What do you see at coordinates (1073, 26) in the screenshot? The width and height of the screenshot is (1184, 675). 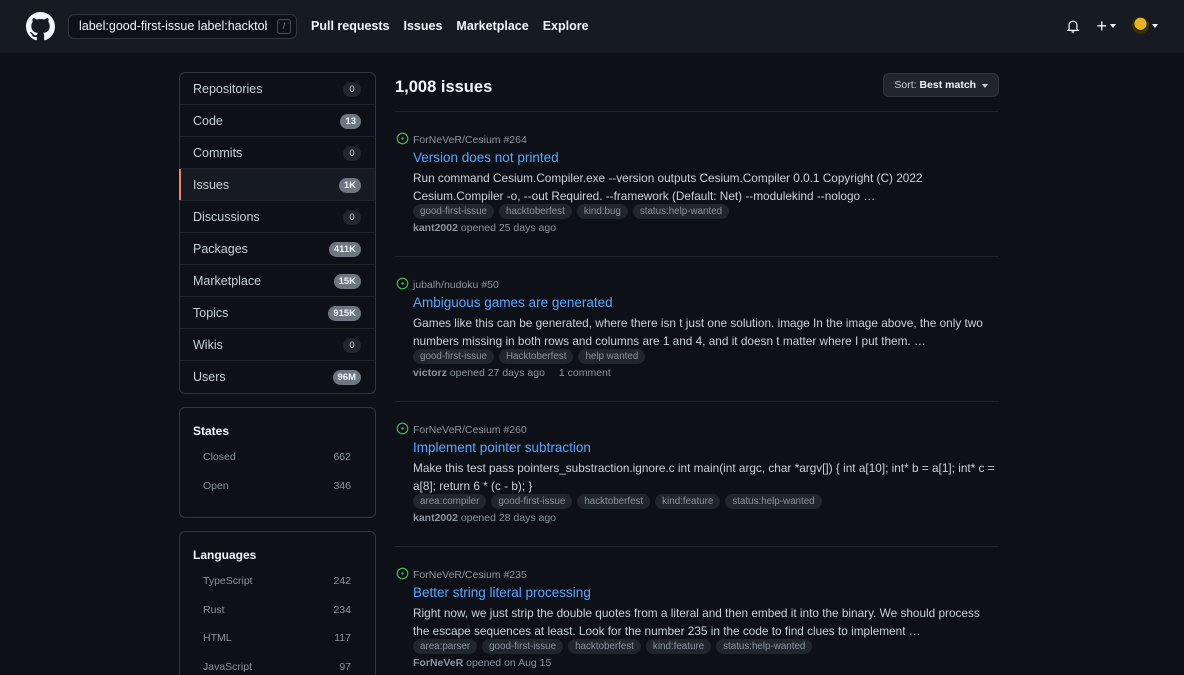 I see `bell-icon` at bounding box center [1073, 26].